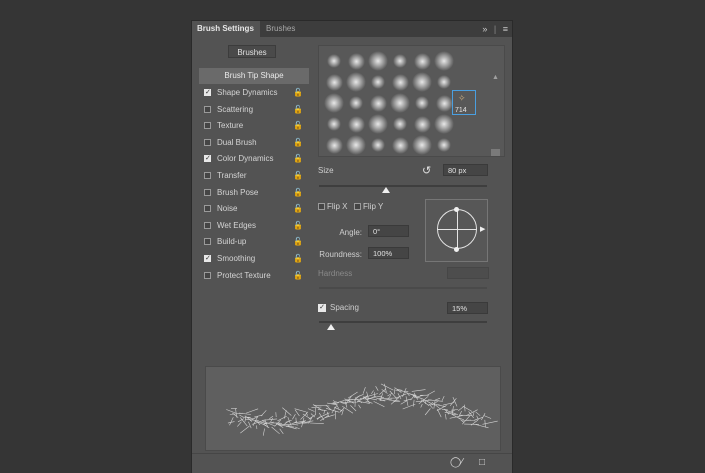  Describe the element at coordinates (411, 101) in the screenshot. I see `brush-preset-grid: ✧ 714 ▲ ▼` at that location.